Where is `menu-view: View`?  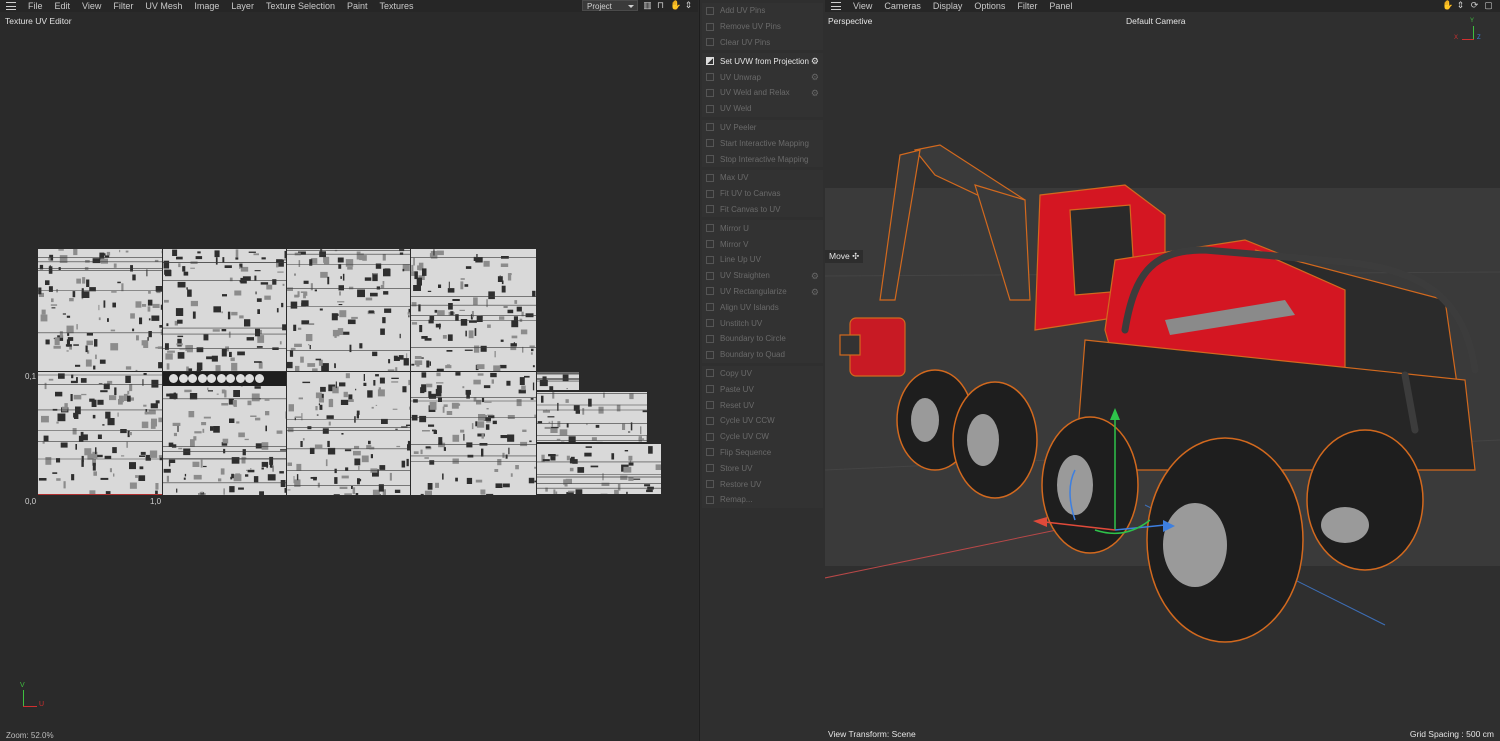
menu-view: View is located at coordinates (91, 6).